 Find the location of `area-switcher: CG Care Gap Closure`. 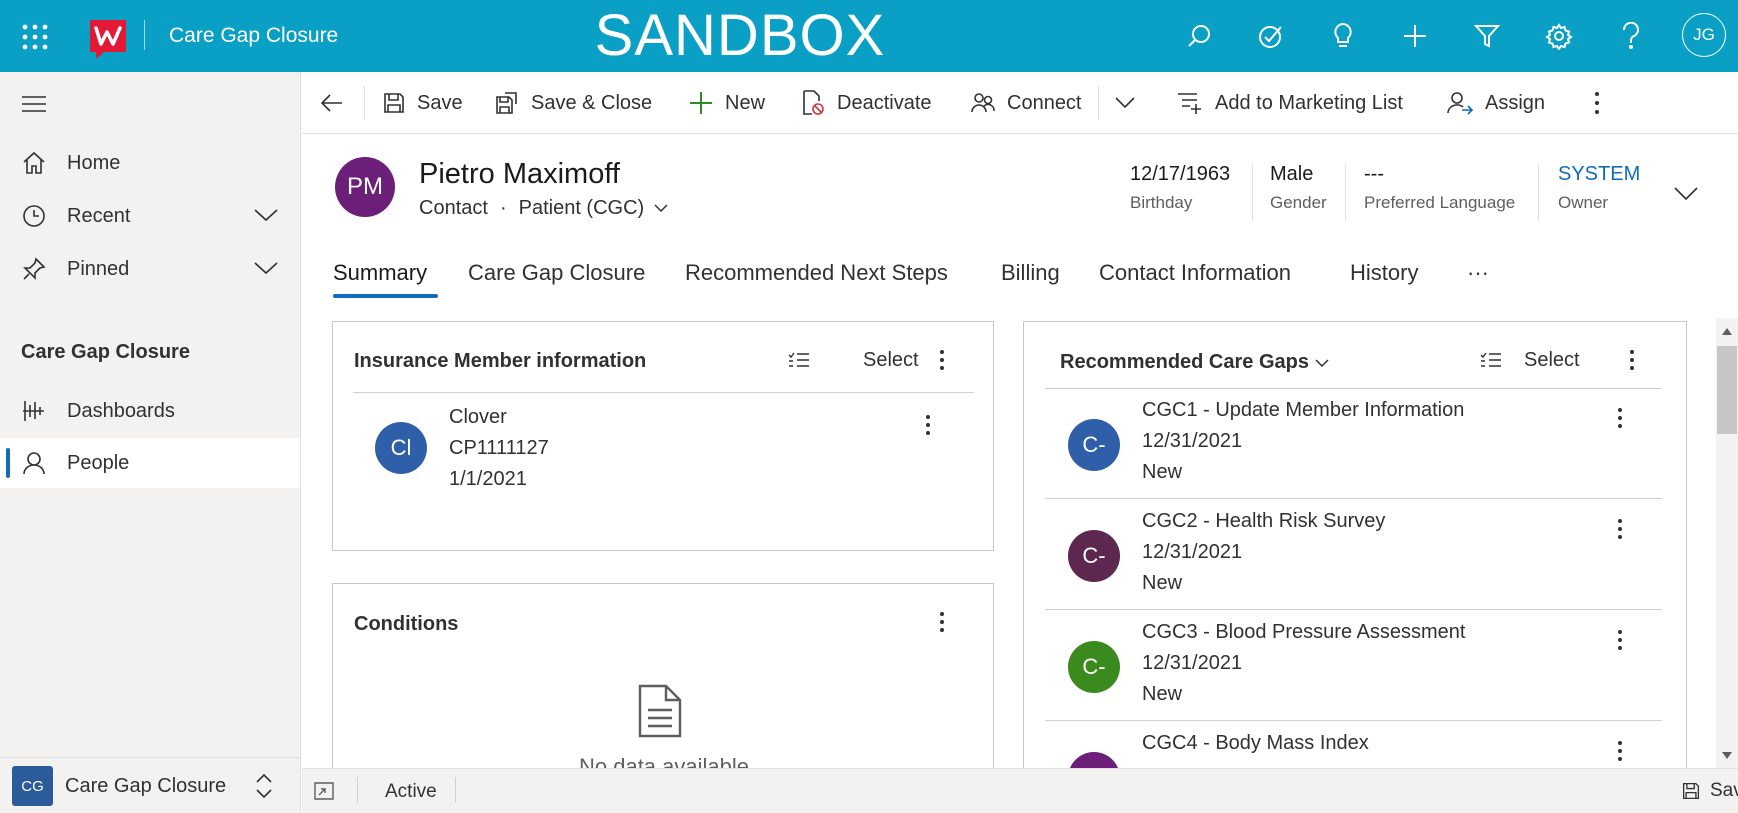

area-switcher: CG Care Gap Closure is located at coordinates (150, 785).